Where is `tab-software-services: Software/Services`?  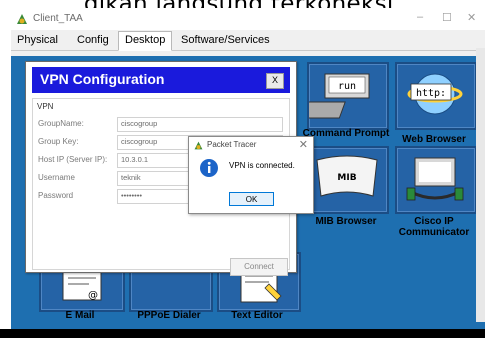 tab-software-services: Software/Services is located at coordinates (225, 40).